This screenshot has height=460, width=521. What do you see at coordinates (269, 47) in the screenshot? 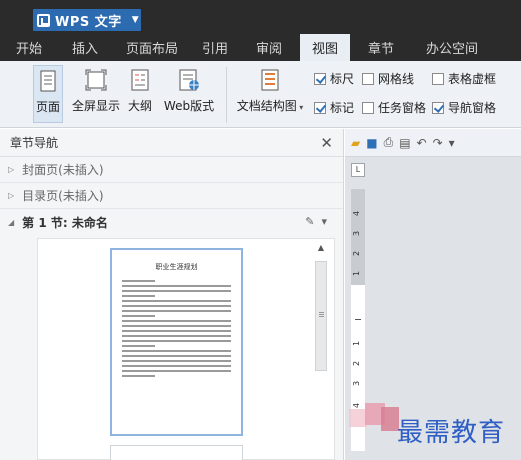
I see `tab-review: 审阅` at bounding box center [269, 47].